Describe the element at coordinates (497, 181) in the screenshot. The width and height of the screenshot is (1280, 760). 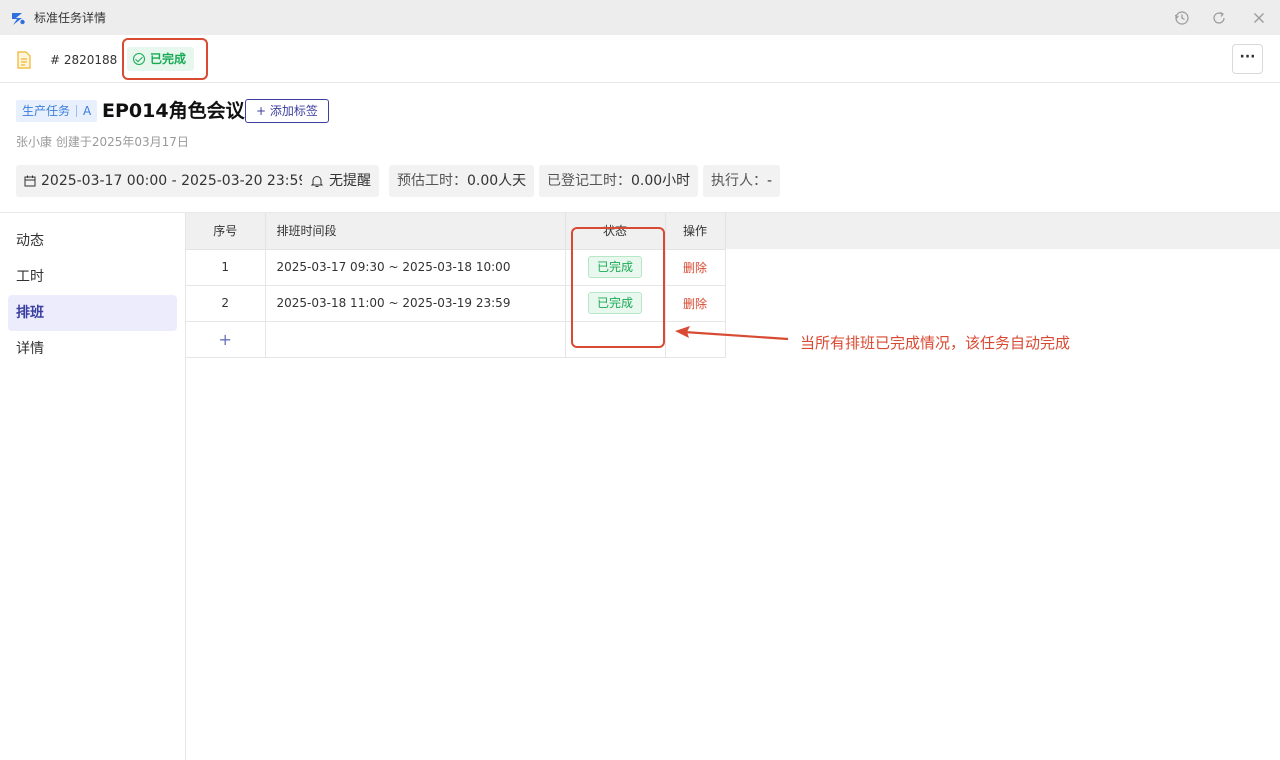
I see `estimate-value: 0.00人天` at that location.